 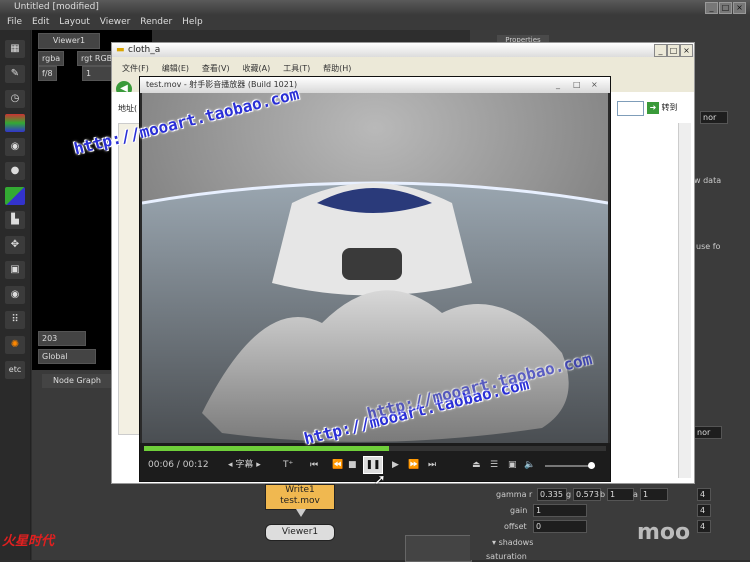 What do you see at coordinates (300, 490) in the screenshot?
I see `write-node-label: Write1` at bounding box center [300, 490].